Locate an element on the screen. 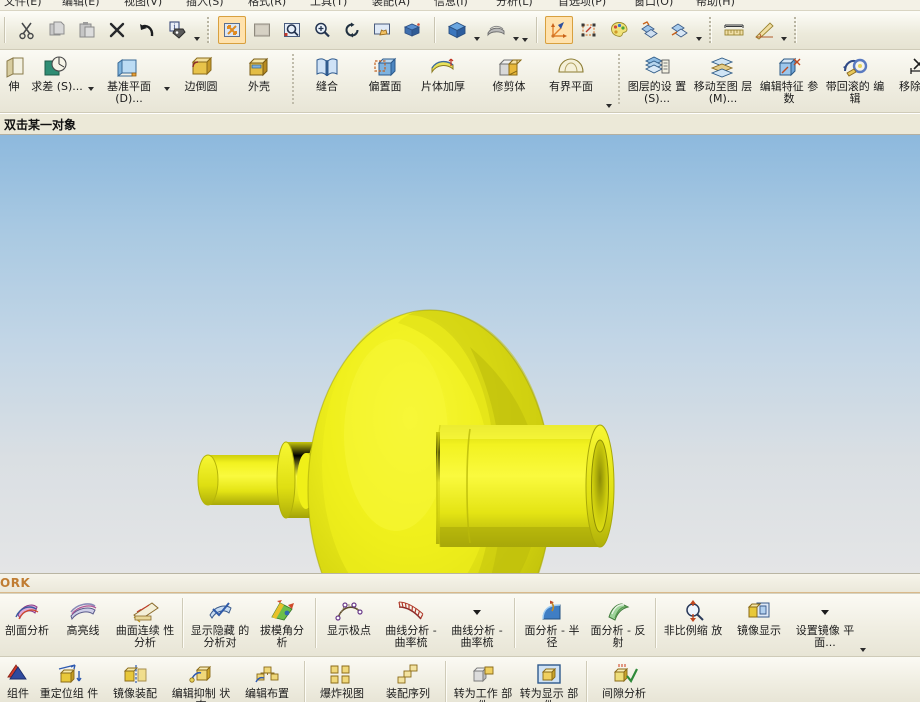 The height and width of the screenshot is (702, 920). ribbon-button-edit-suppression: 编辑抑制 状态 is located at coordinates (201, 679).